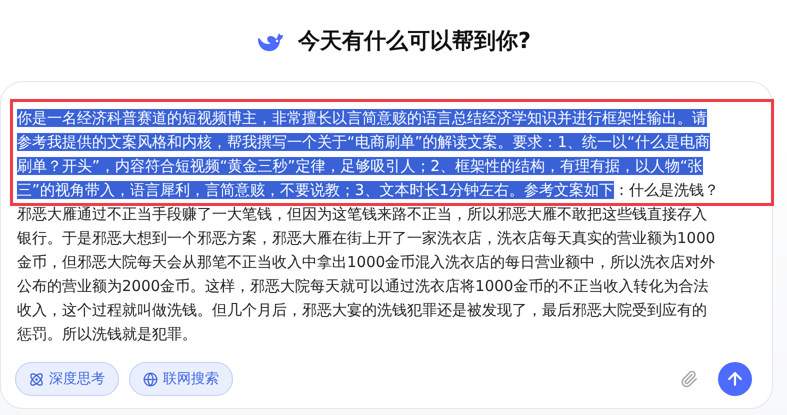  I want to click on paperclip-icon, so click(689, 379).